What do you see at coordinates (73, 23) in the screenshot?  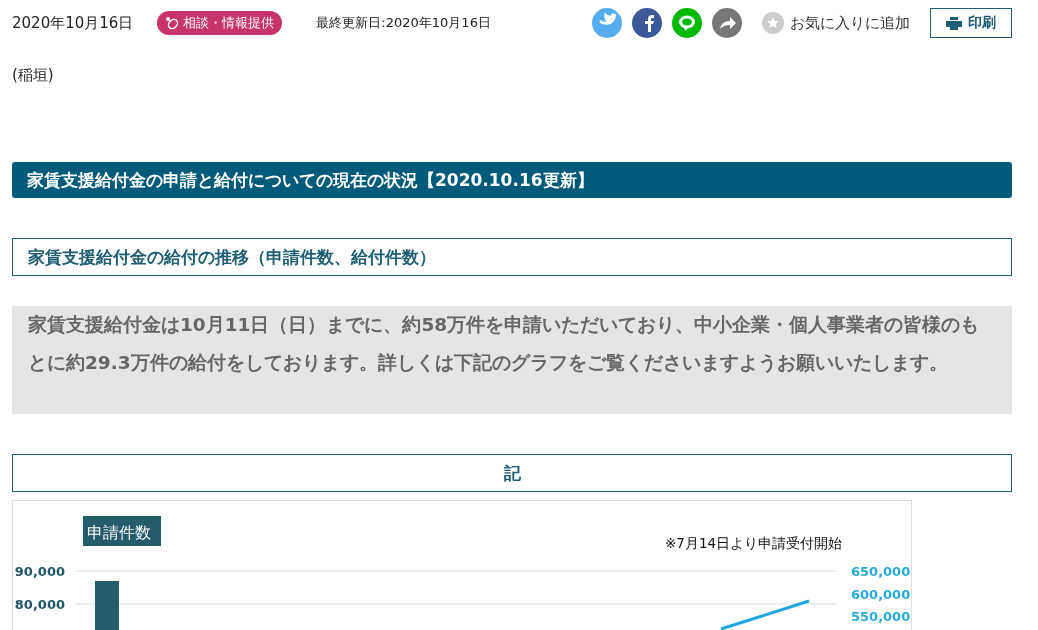 I see `post-date: 2020年10月16日` at bounding box center [73, 23].